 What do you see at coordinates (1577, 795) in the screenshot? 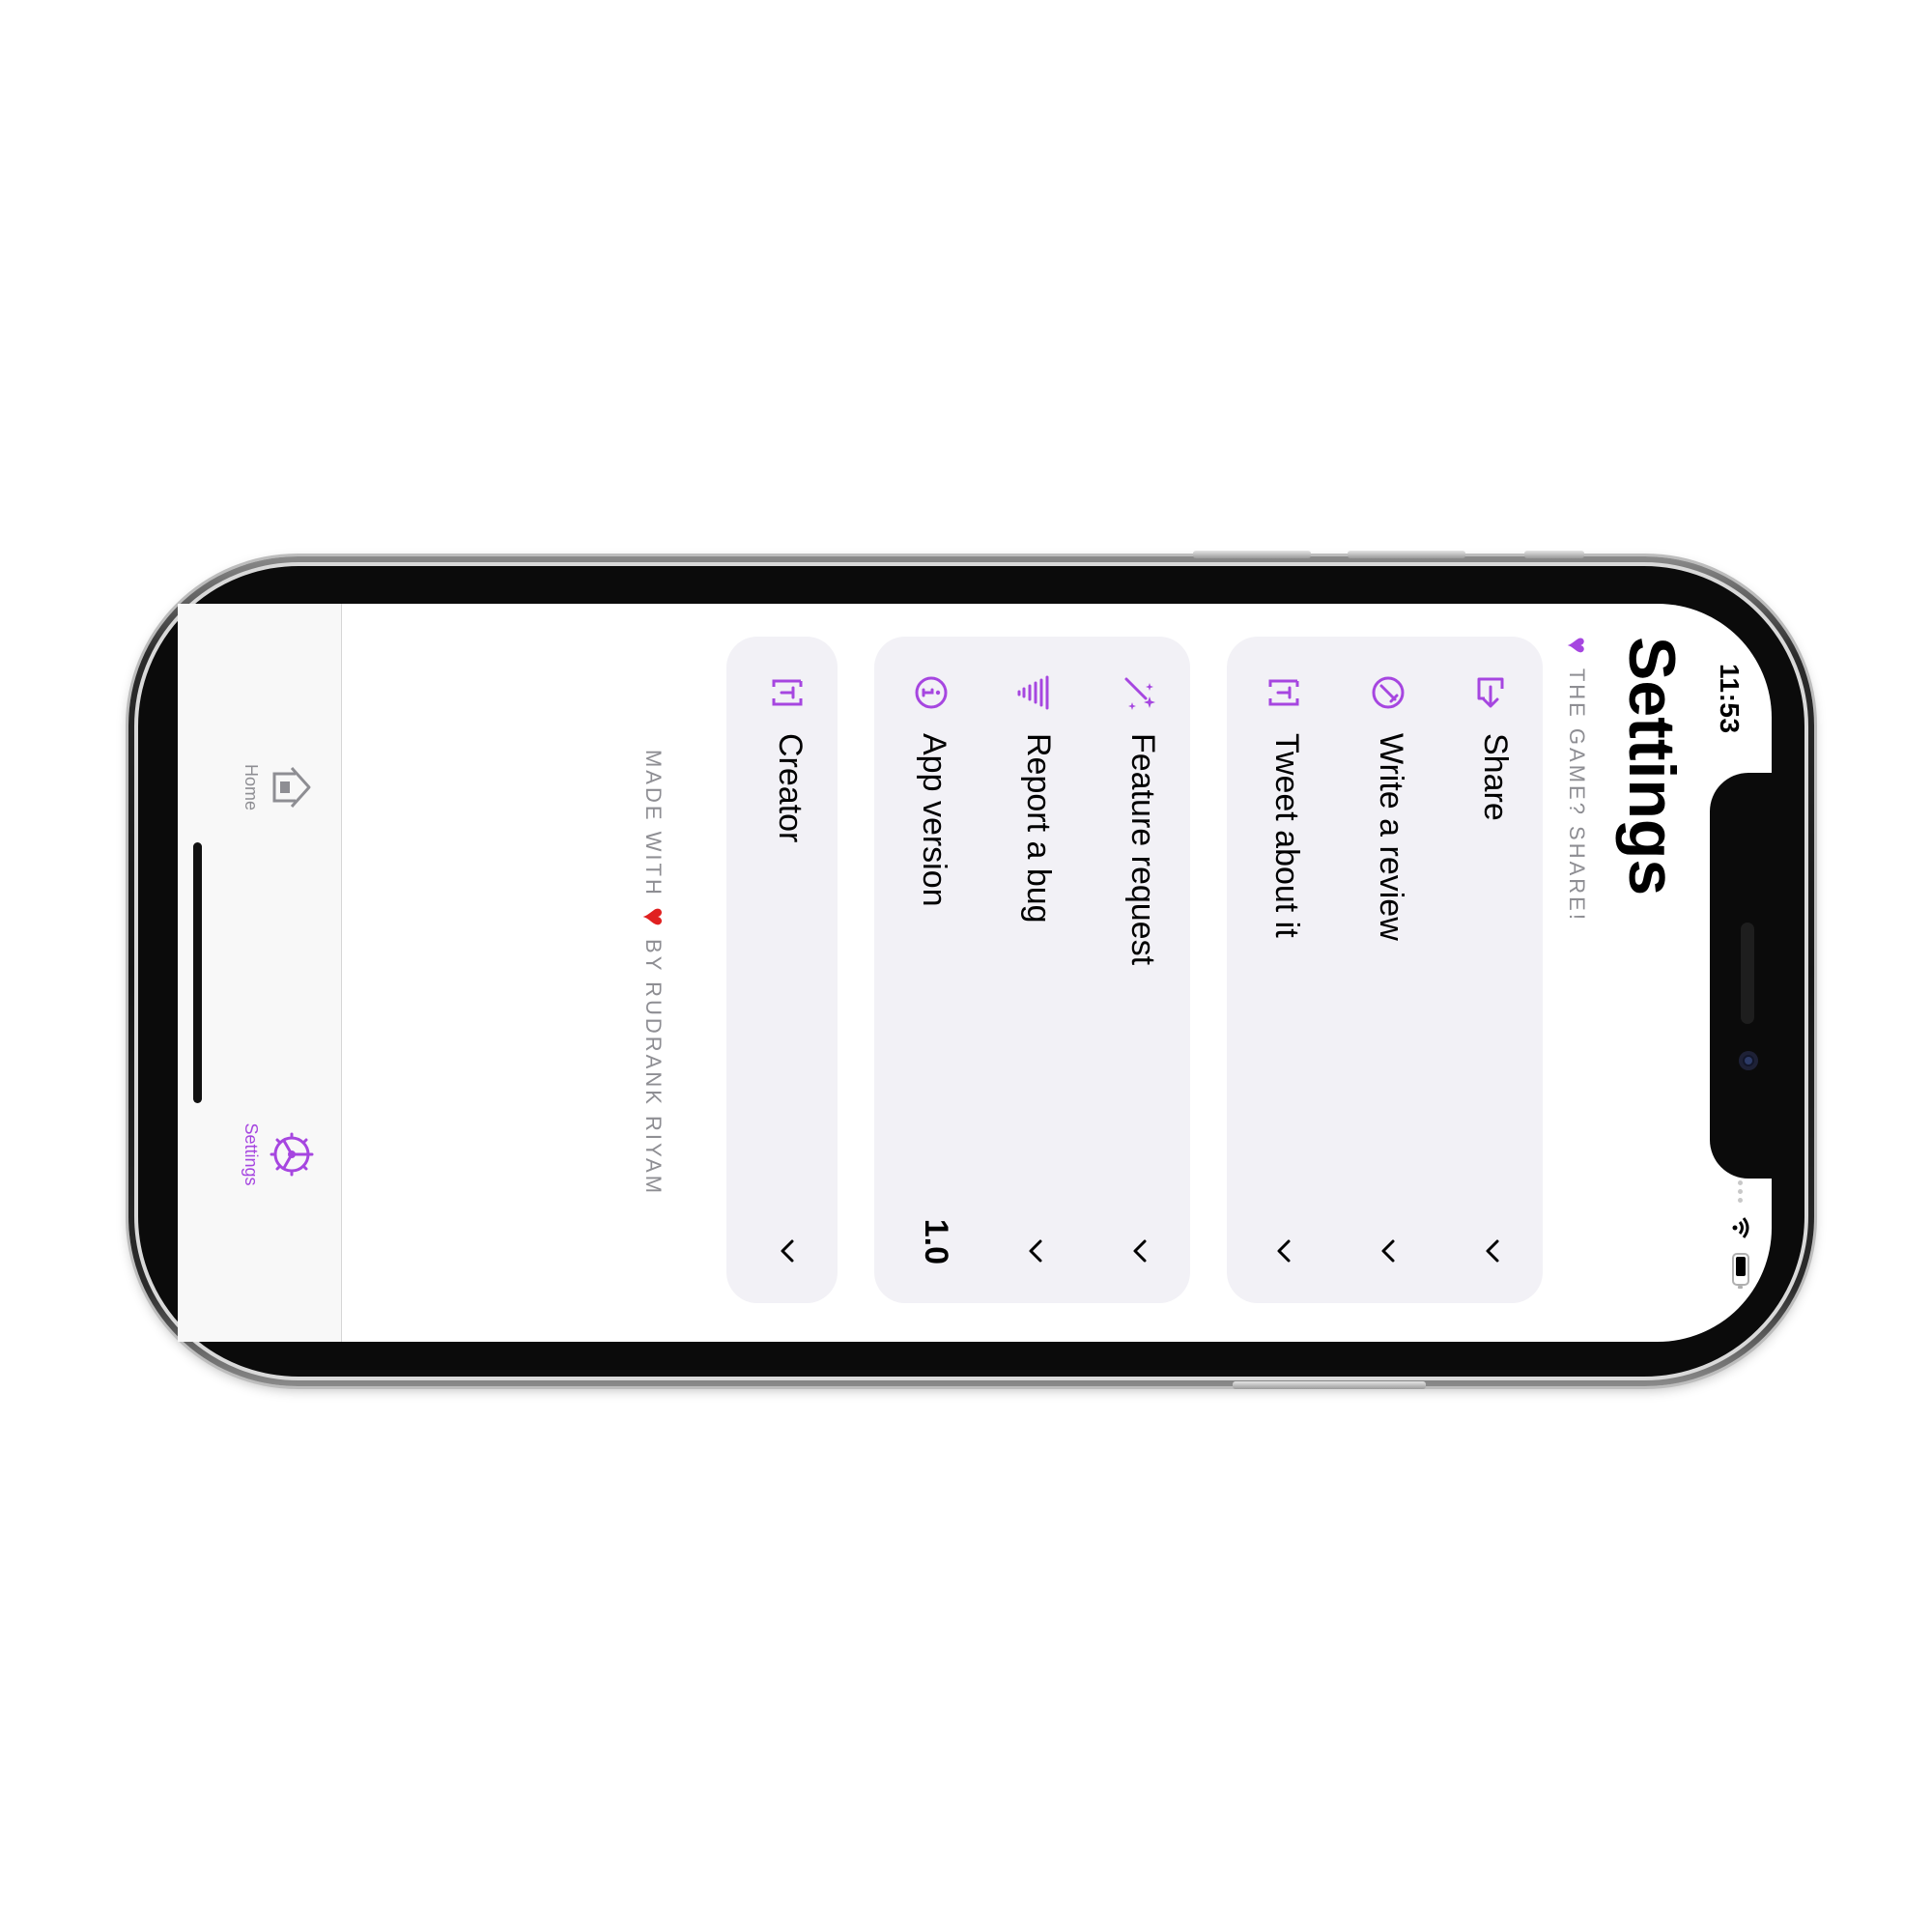
I see `subtitle-text: THE GAME? SHARE!` at bounding box center [1577, 795].